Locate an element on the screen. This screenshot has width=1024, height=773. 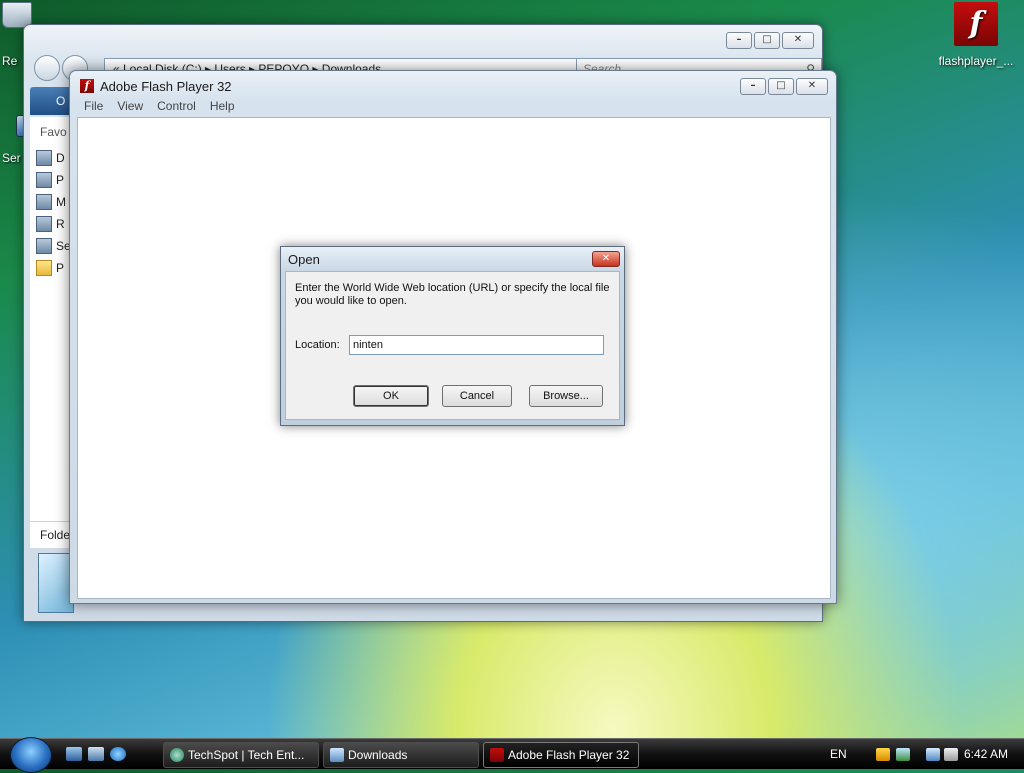
explorer-caption-buttons: – □ ✕ is located at coordinates (770, 40).